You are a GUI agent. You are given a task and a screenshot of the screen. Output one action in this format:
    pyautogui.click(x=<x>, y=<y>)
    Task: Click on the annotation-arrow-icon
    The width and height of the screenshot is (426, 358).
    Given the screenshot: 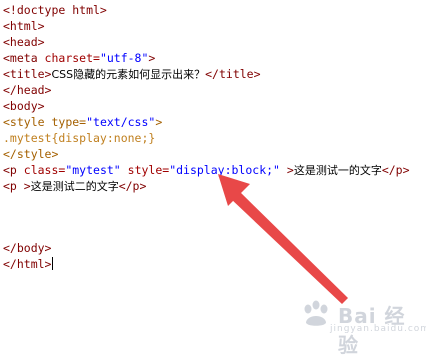 What is the action you would take?
    pyautogui.click(x=283, y=239)
    